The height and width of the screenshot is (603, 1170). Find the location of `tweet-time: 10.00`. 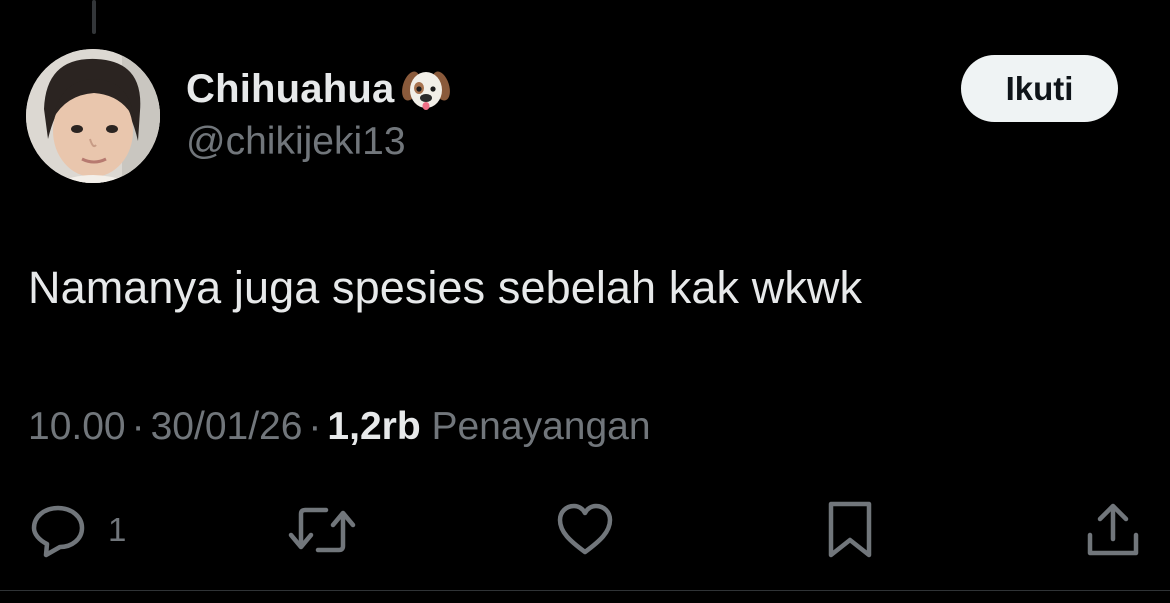

tweet-time: 10.00 is located at coordinates (77, 426).